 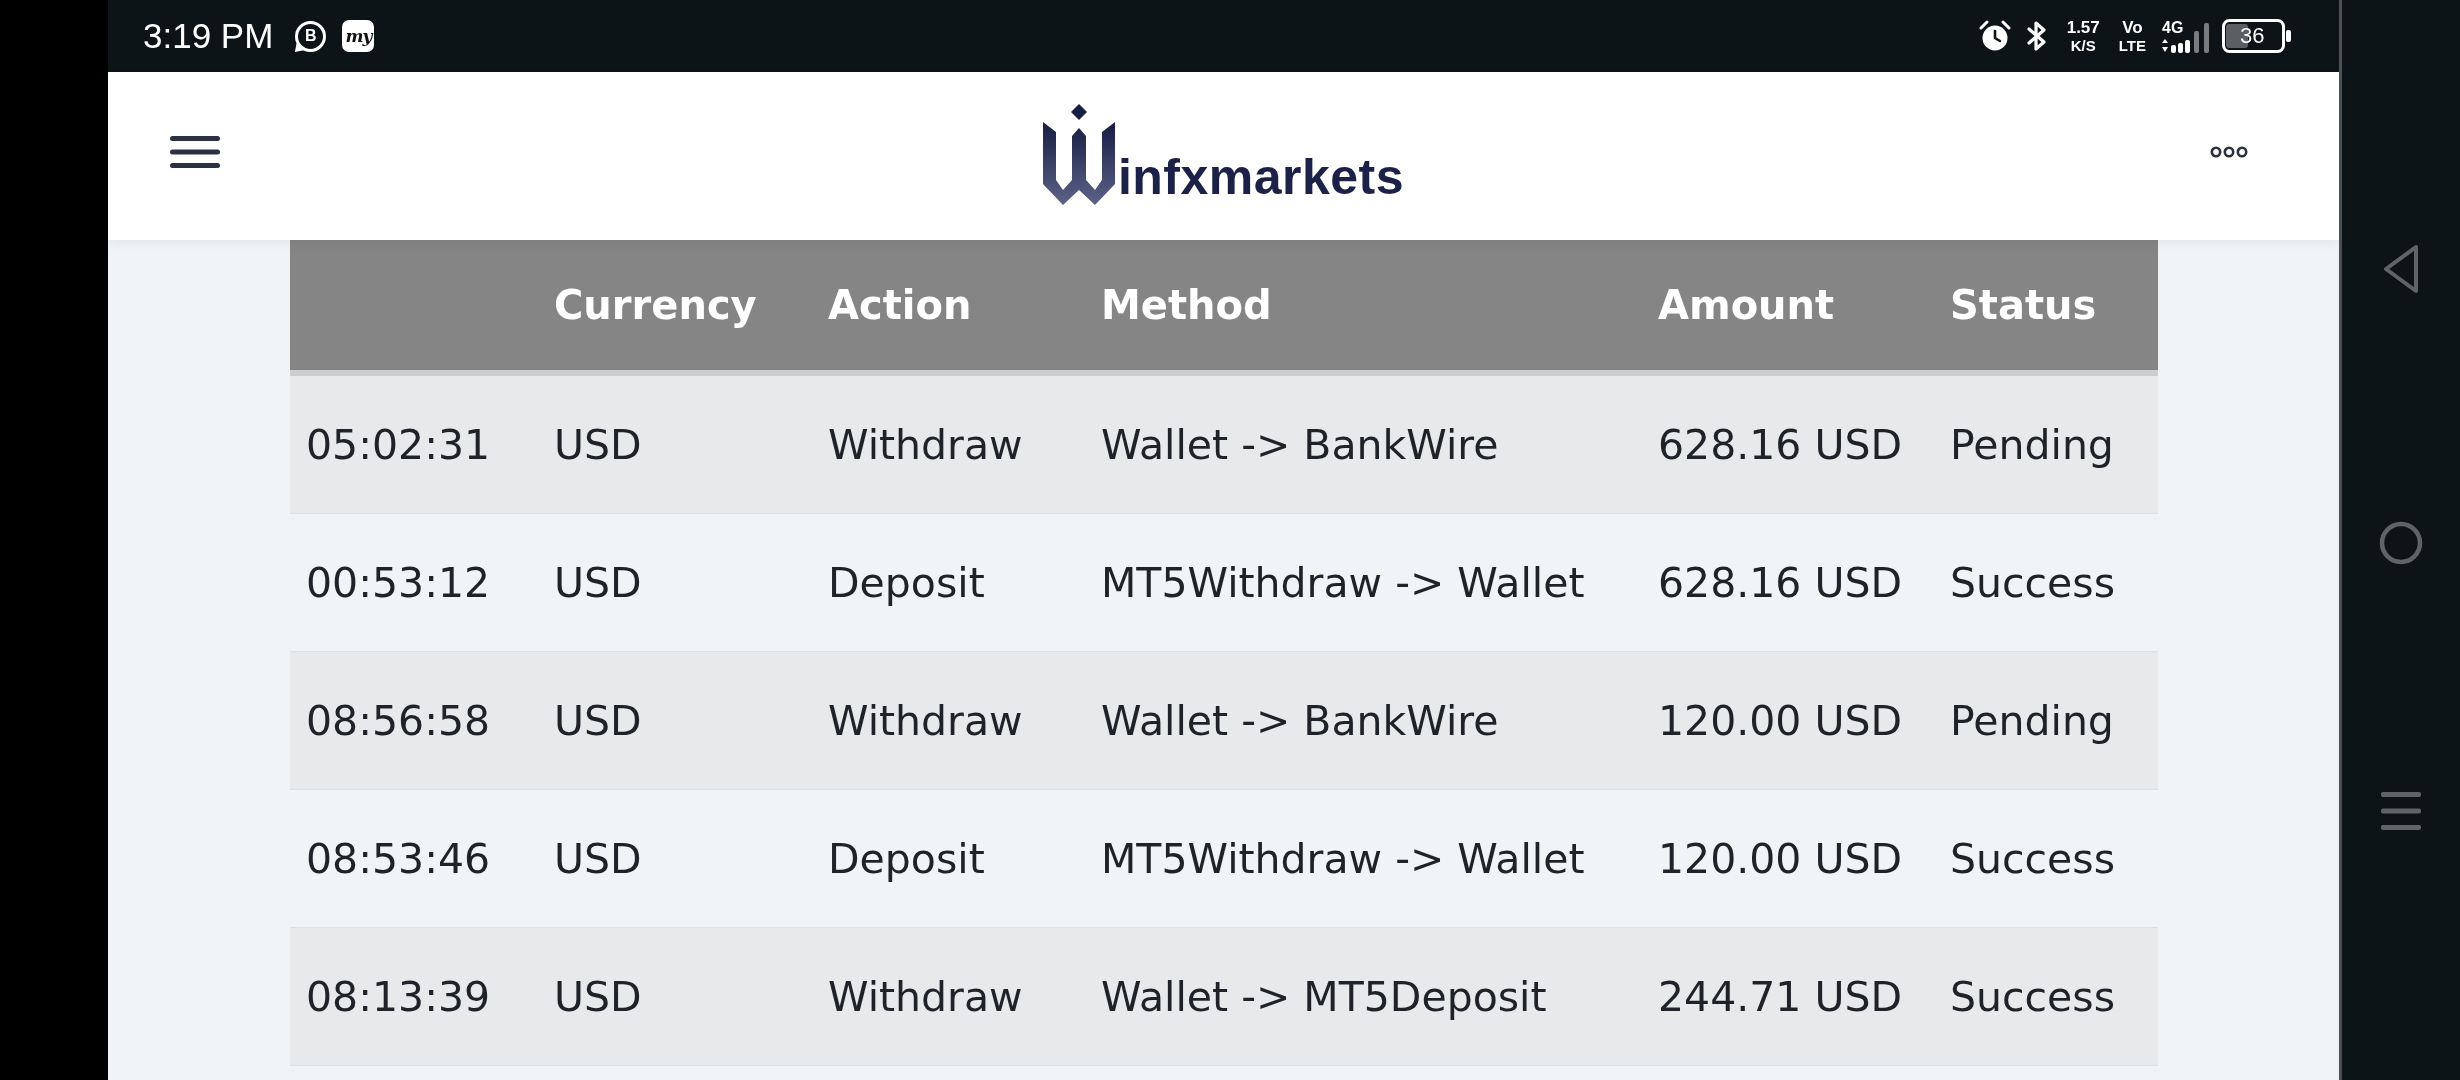 I want to click on column-header: Method, so click(x=1186, y=305).